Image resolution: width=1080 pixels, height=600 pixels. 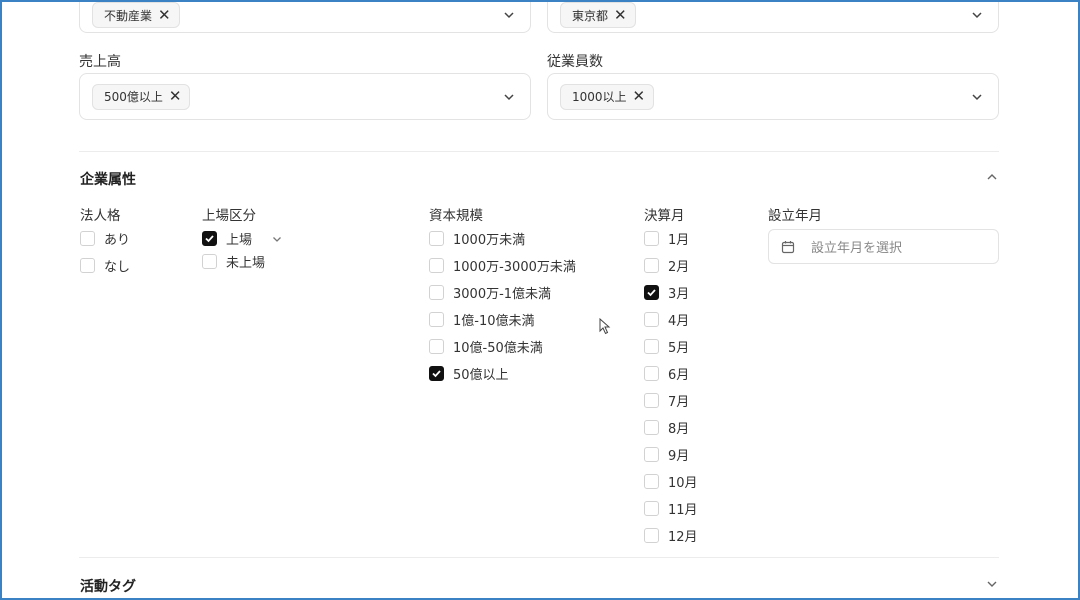 What do you see at coordinates (494, 321) in the screenshot?
I see `checkbox-label: 1億-10億未満` at bounding box center [494, 321].